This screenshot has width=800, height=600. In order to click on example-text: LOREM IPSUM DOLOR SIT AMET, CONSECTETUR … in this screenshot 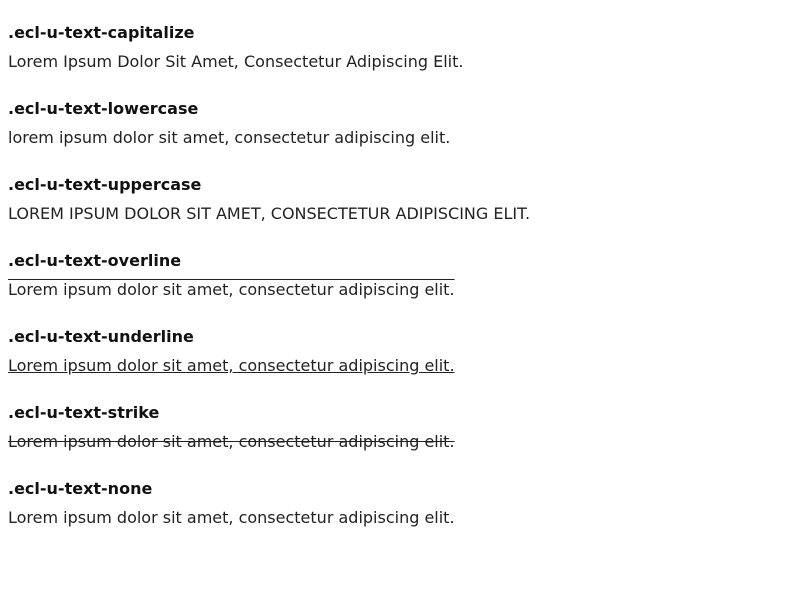, I will do `click(269, 213)`.